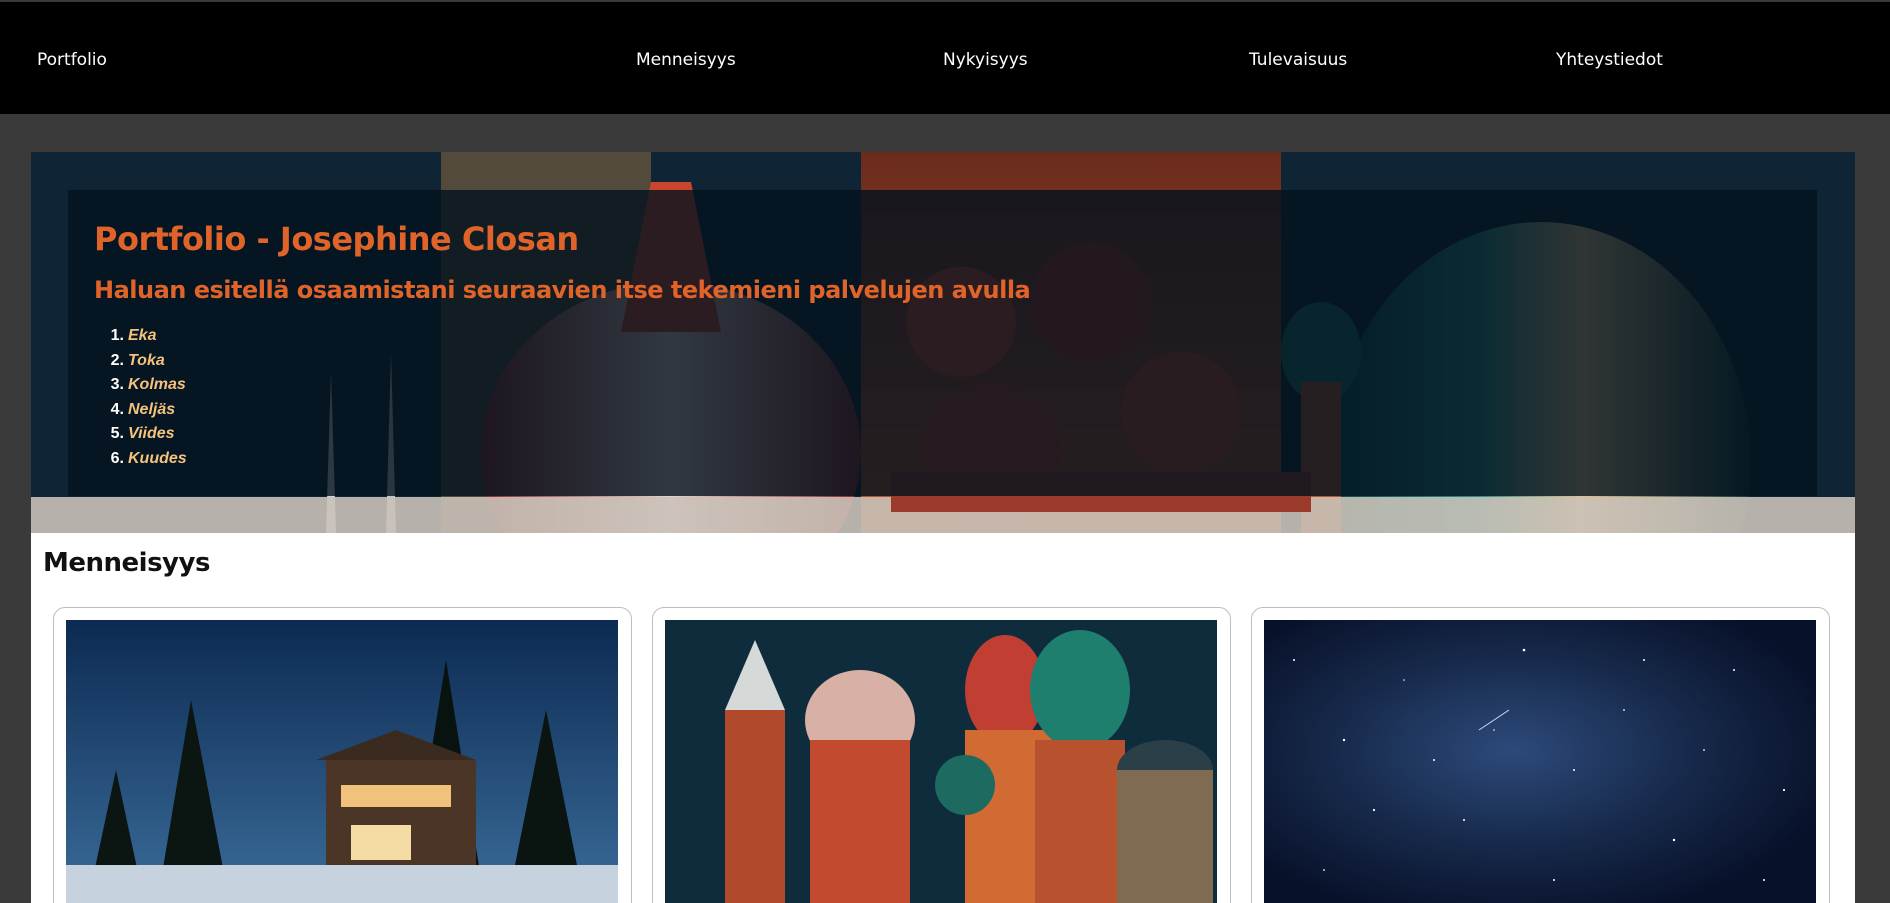  I want to click on brand-link: Portfolio, so click(72, 60).